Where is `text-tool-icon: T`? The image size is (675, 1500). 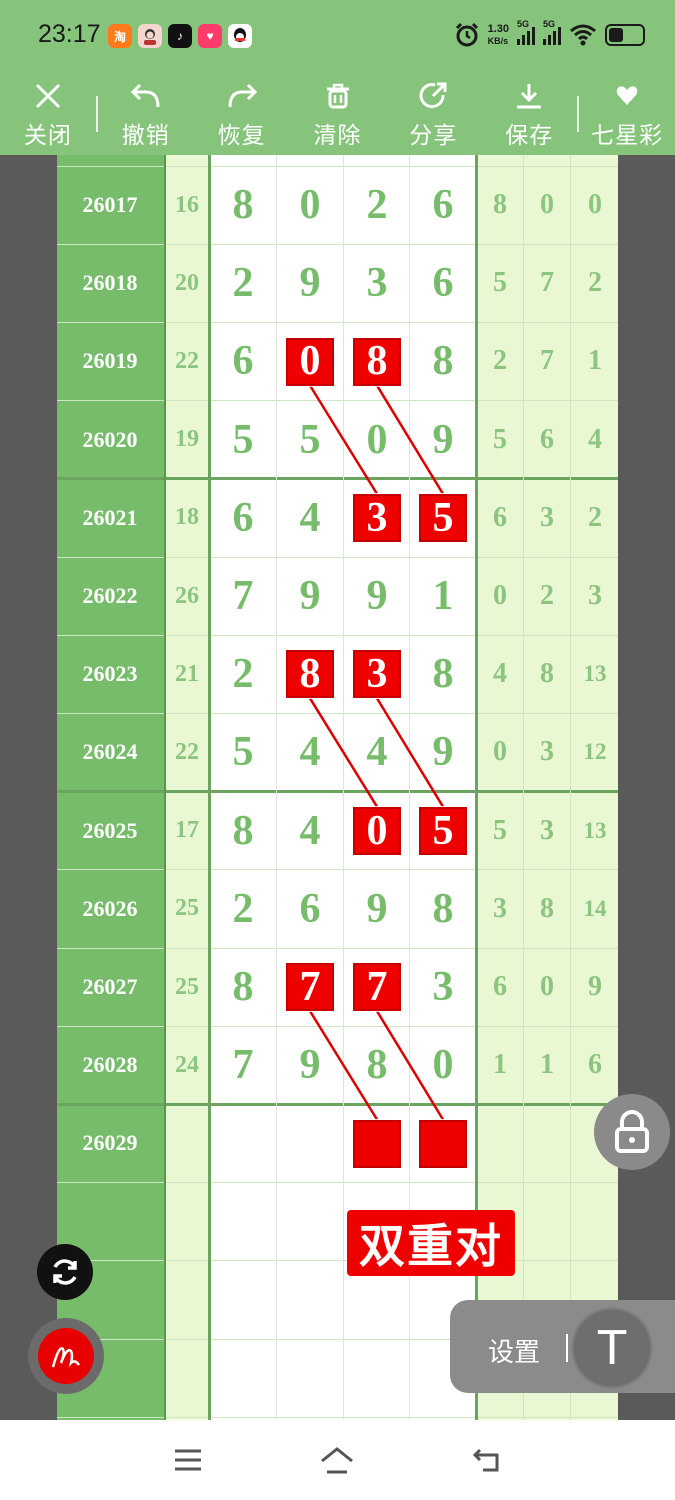
text-tool-icon: T is located at coordinates (612, 1348).